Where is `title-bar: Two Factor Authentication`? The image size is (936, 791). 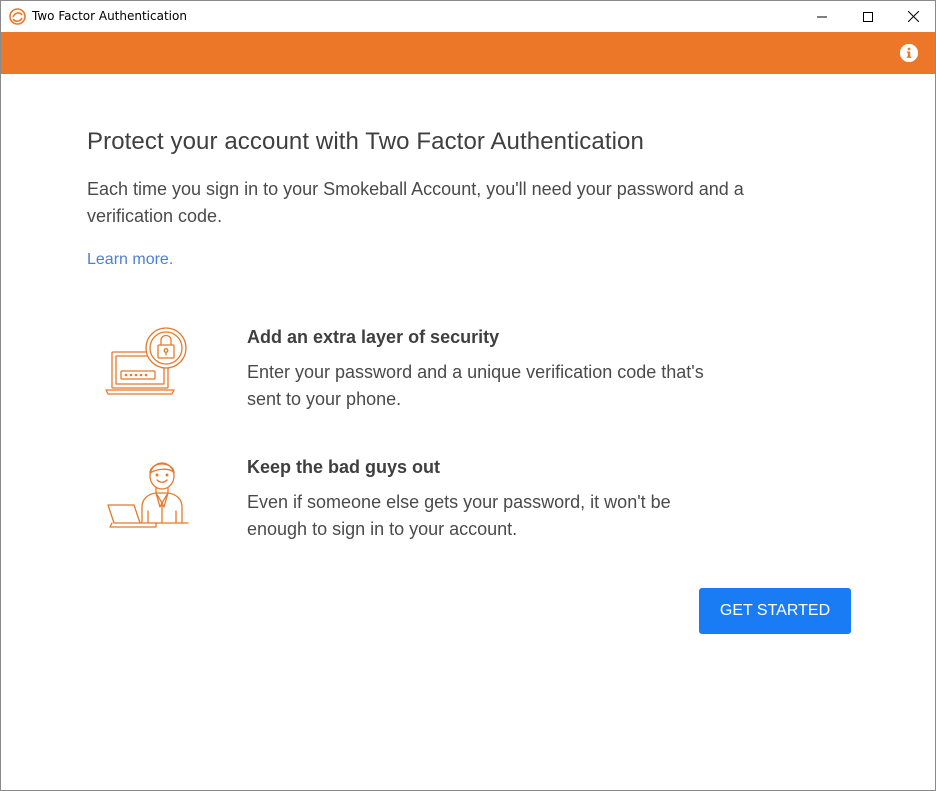
title-bar: Two Factor Authentication is located at coordinates (468, 16).